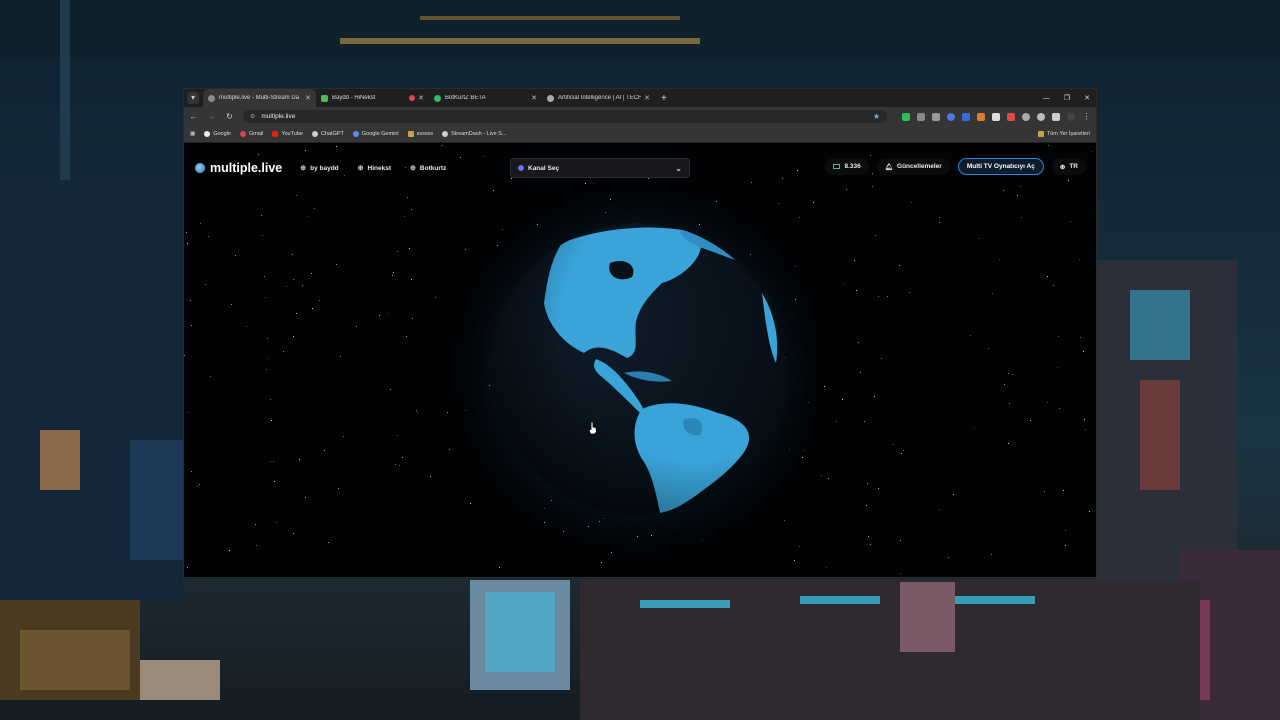  What do you see at coordinates (275, 134) in the screenshot?
I see `youtube-icon` at bounding box center [275, 134].